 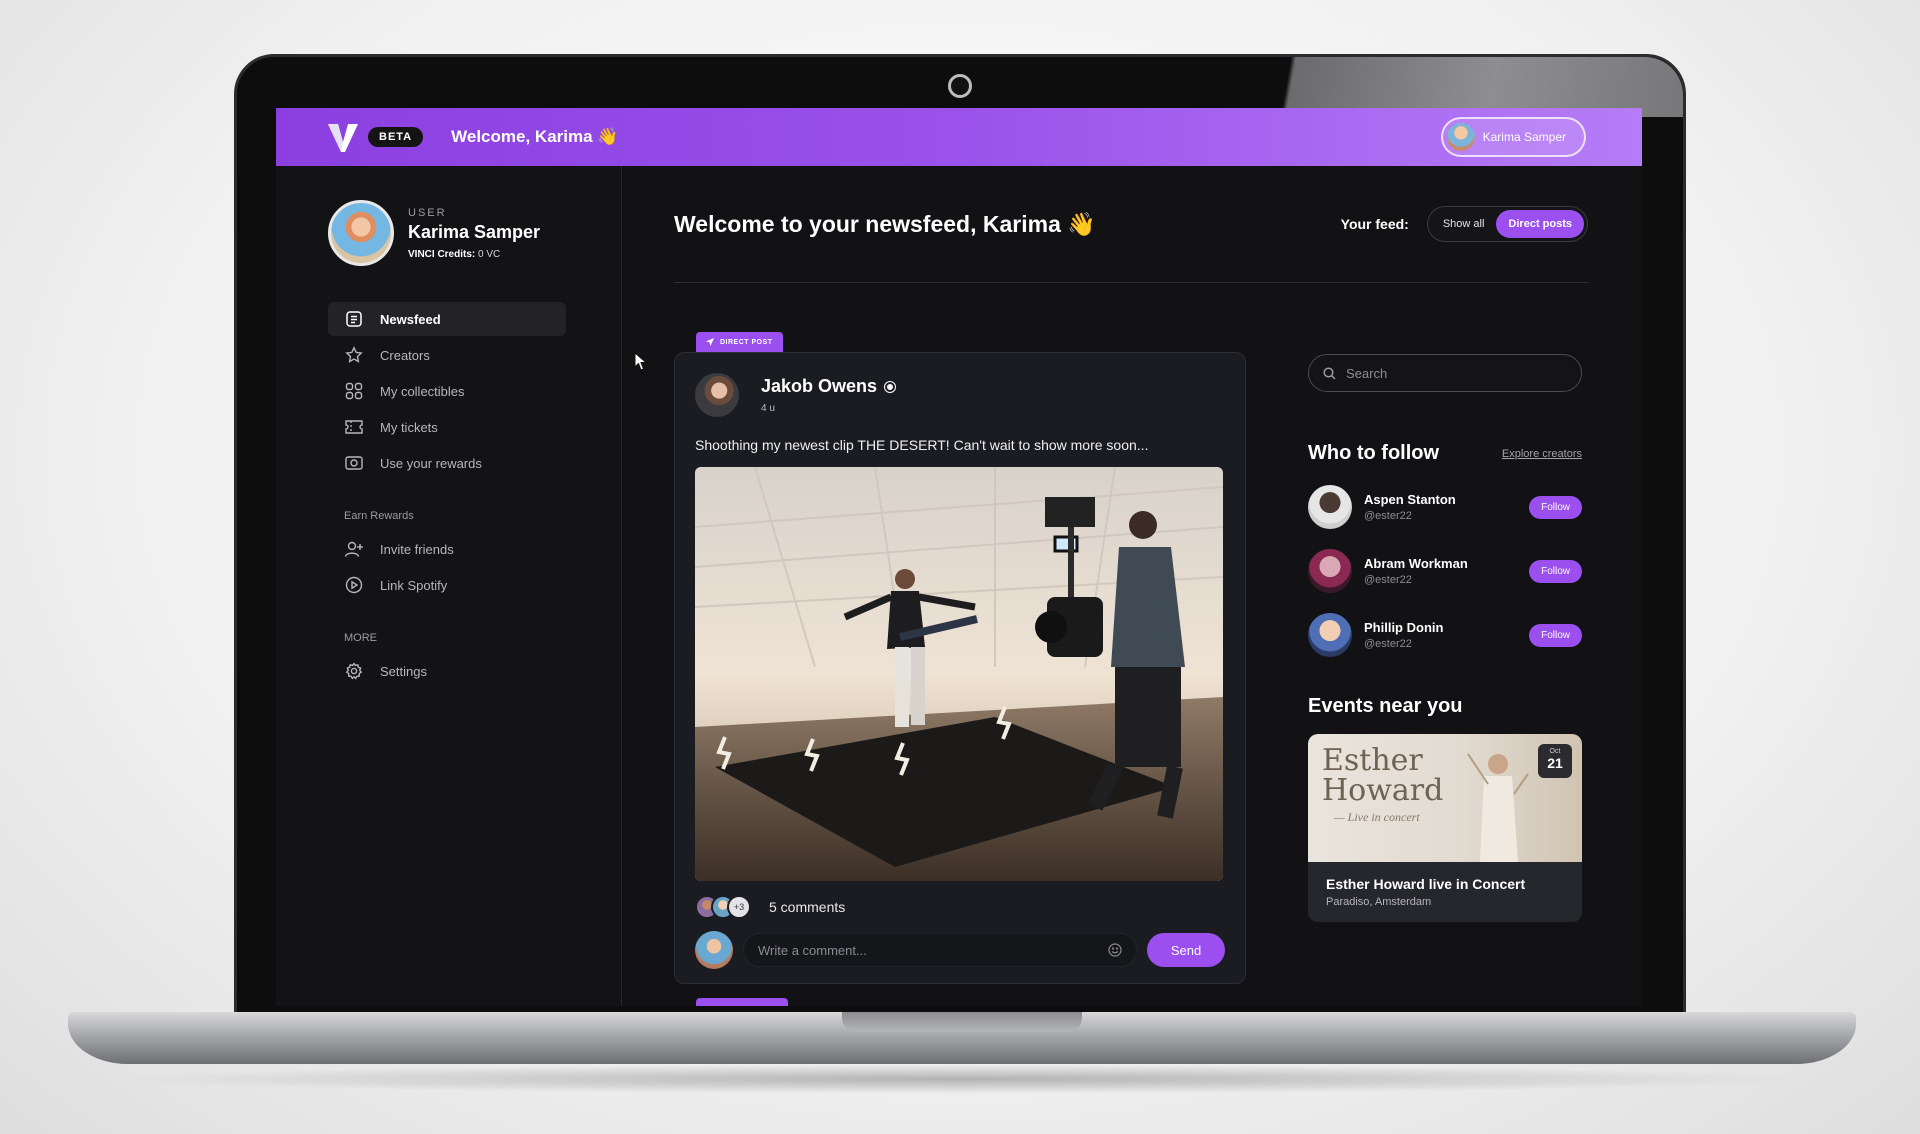 What do you see at coordinates (360, 638) in the screenshot?
I see `more-heading: MORE` at bounding box center [360, 638].